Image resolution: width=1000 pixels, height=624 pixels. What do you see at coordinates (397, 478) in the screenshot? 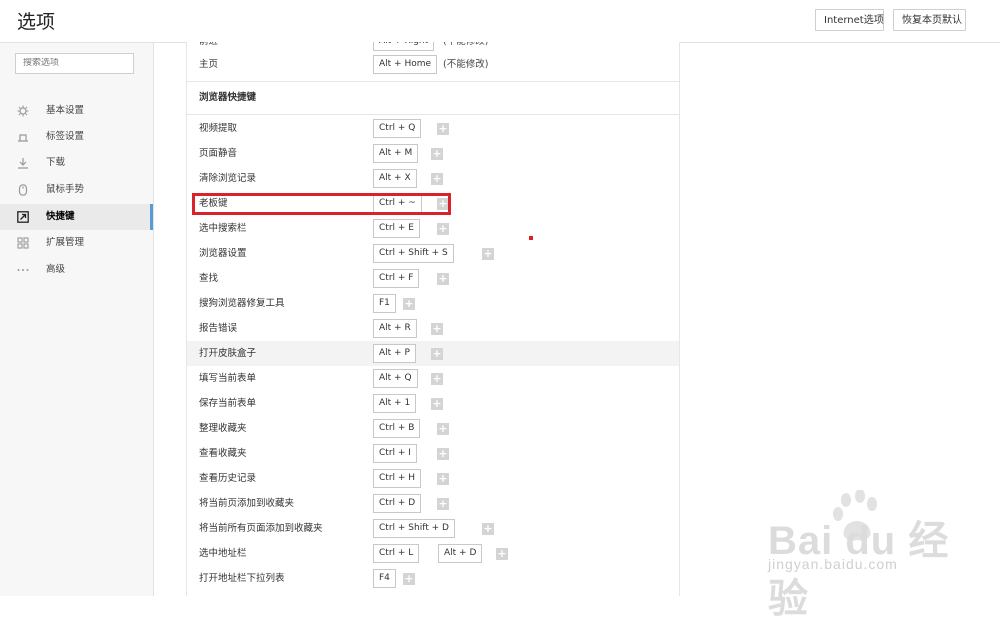
I see `shortcut-key: Ctrl + H` at bounding box center [397, 478].